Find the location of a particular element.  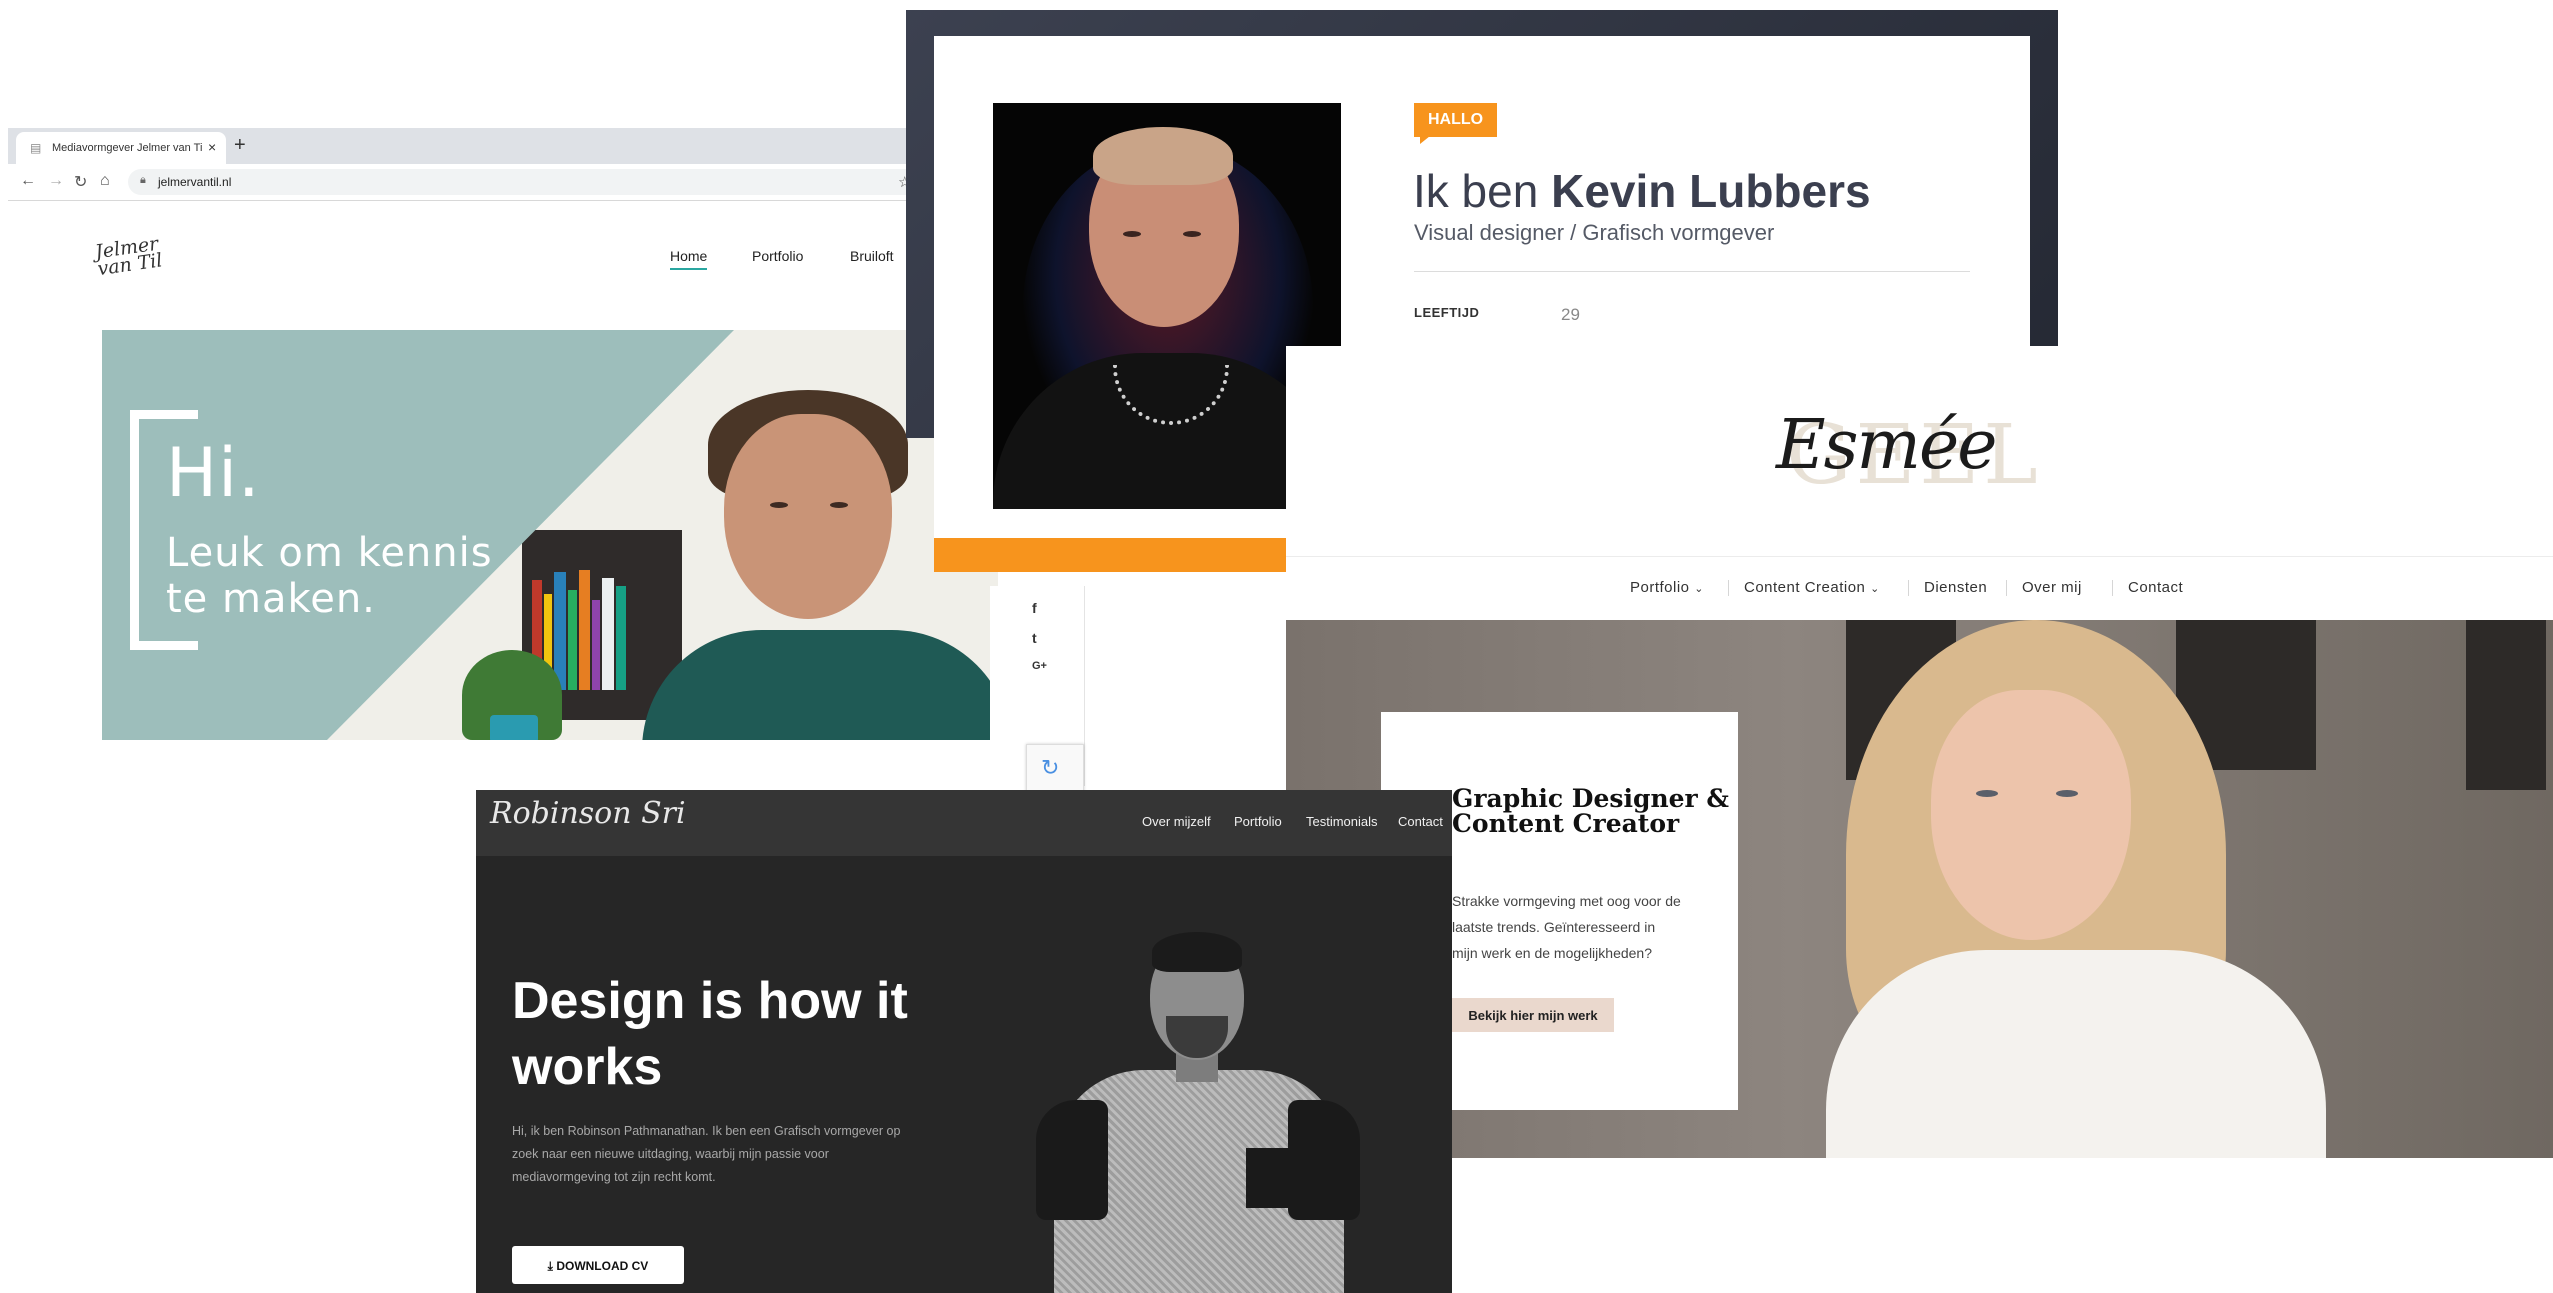

heading-prefix: Ik ben is located at coordinates (1482, 191).